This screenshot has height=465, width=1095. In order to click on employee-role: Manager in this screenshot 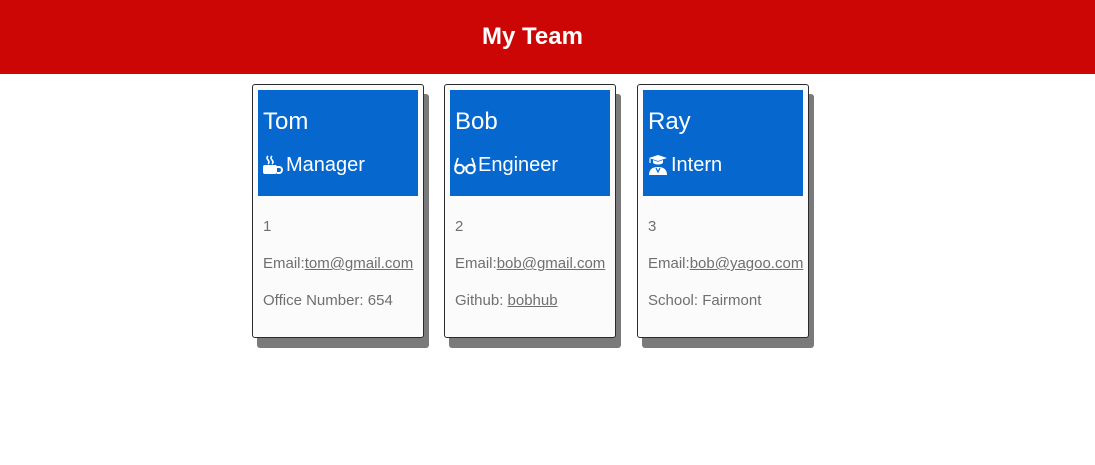, I will do `click(313, 165)`.